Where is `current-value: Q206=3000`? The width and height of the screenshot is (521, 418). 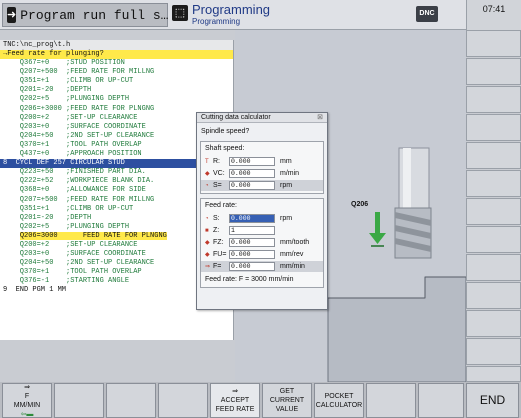 current-value: Q206=3000 is located at coordinates (38, 235).